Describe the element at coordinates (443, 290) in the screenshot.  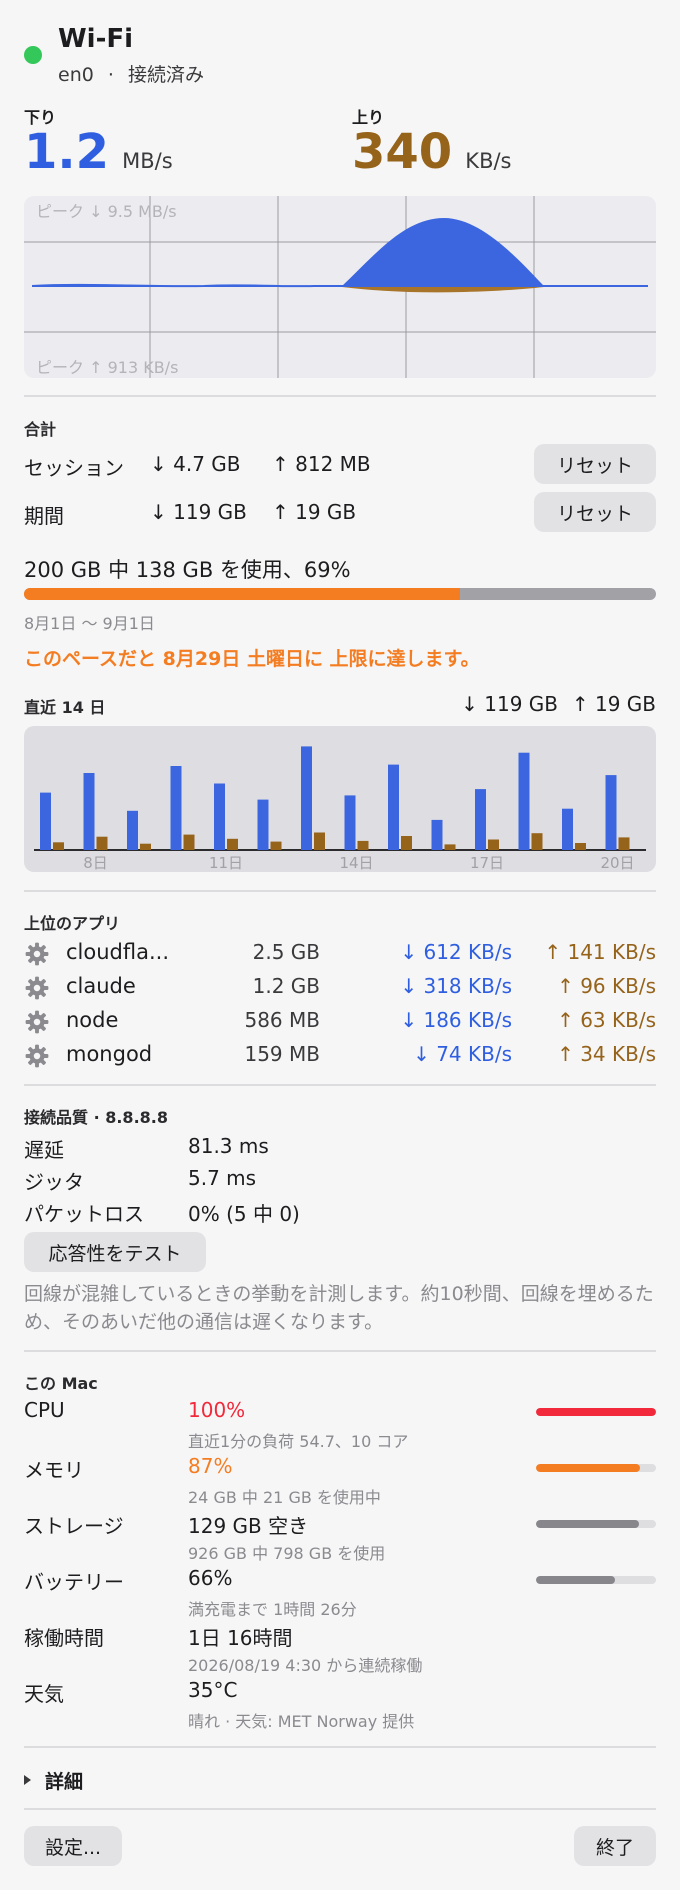
I see `upload-area` at that location.